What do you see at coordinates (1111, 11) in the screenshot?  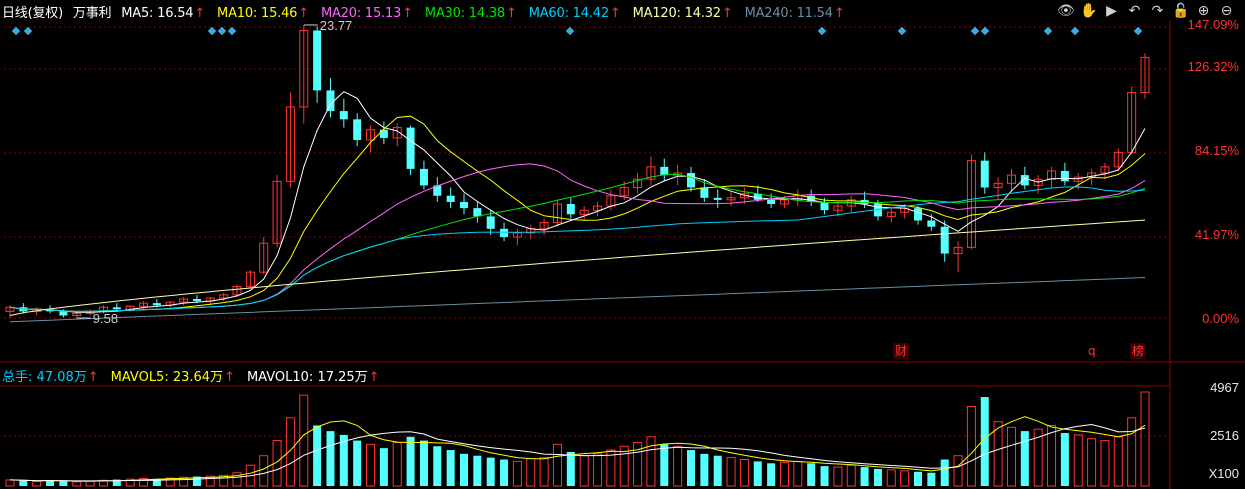 I see `play-icon: ▶` at bounding box center [1111, 11].